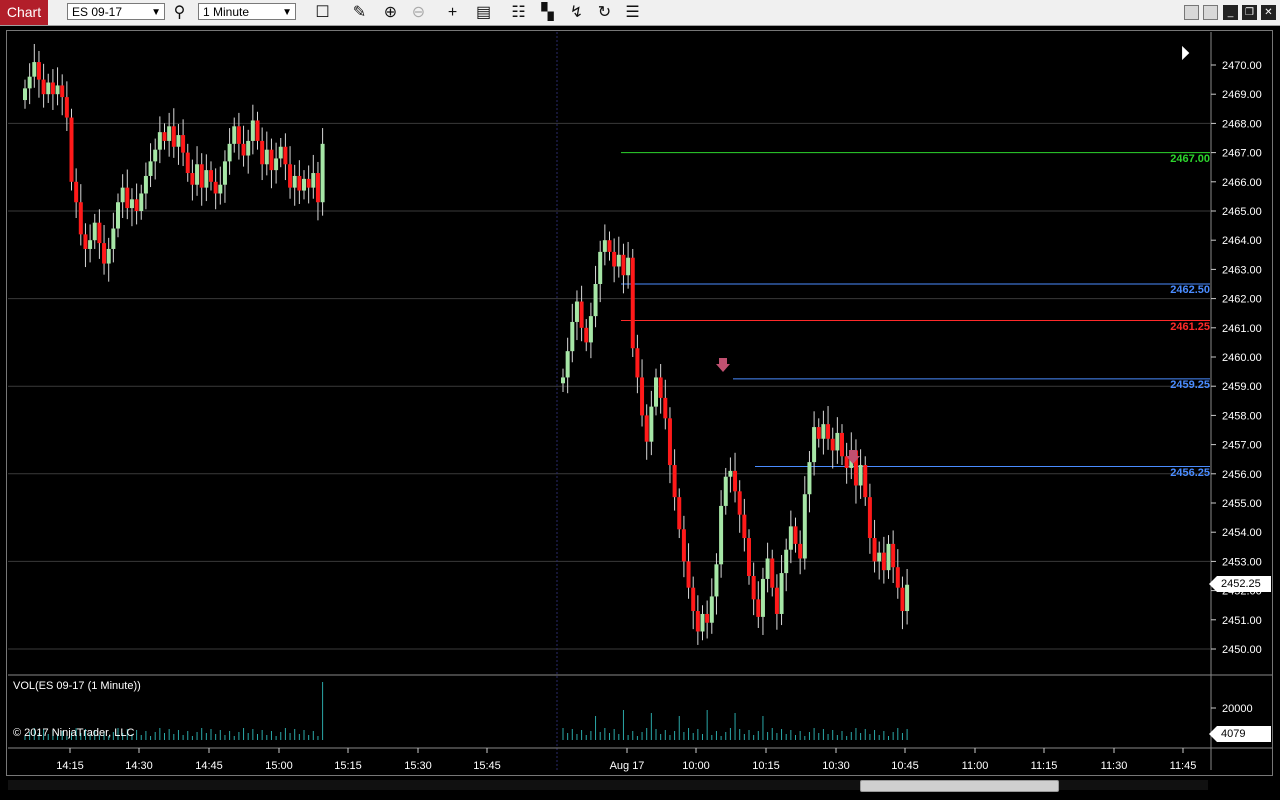 The height and width of the screenshot is (800, 1280). I want to click on price-axis-label: 2467.00, so click(1242, 154).